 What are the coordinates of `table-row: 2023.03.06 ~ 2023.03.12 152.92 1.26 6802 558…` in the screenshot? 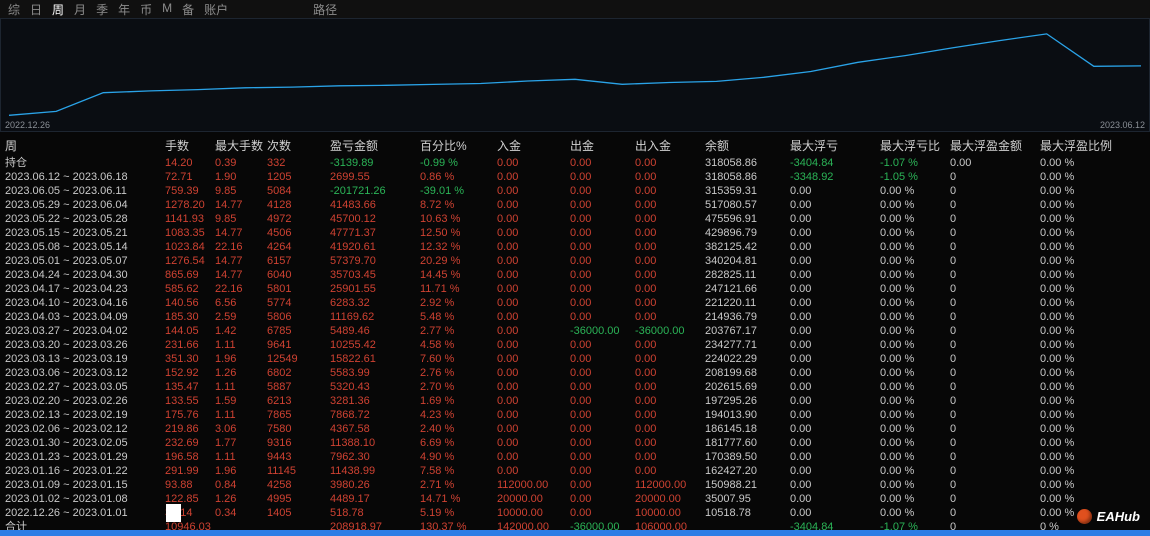 It's located at (575, 373).